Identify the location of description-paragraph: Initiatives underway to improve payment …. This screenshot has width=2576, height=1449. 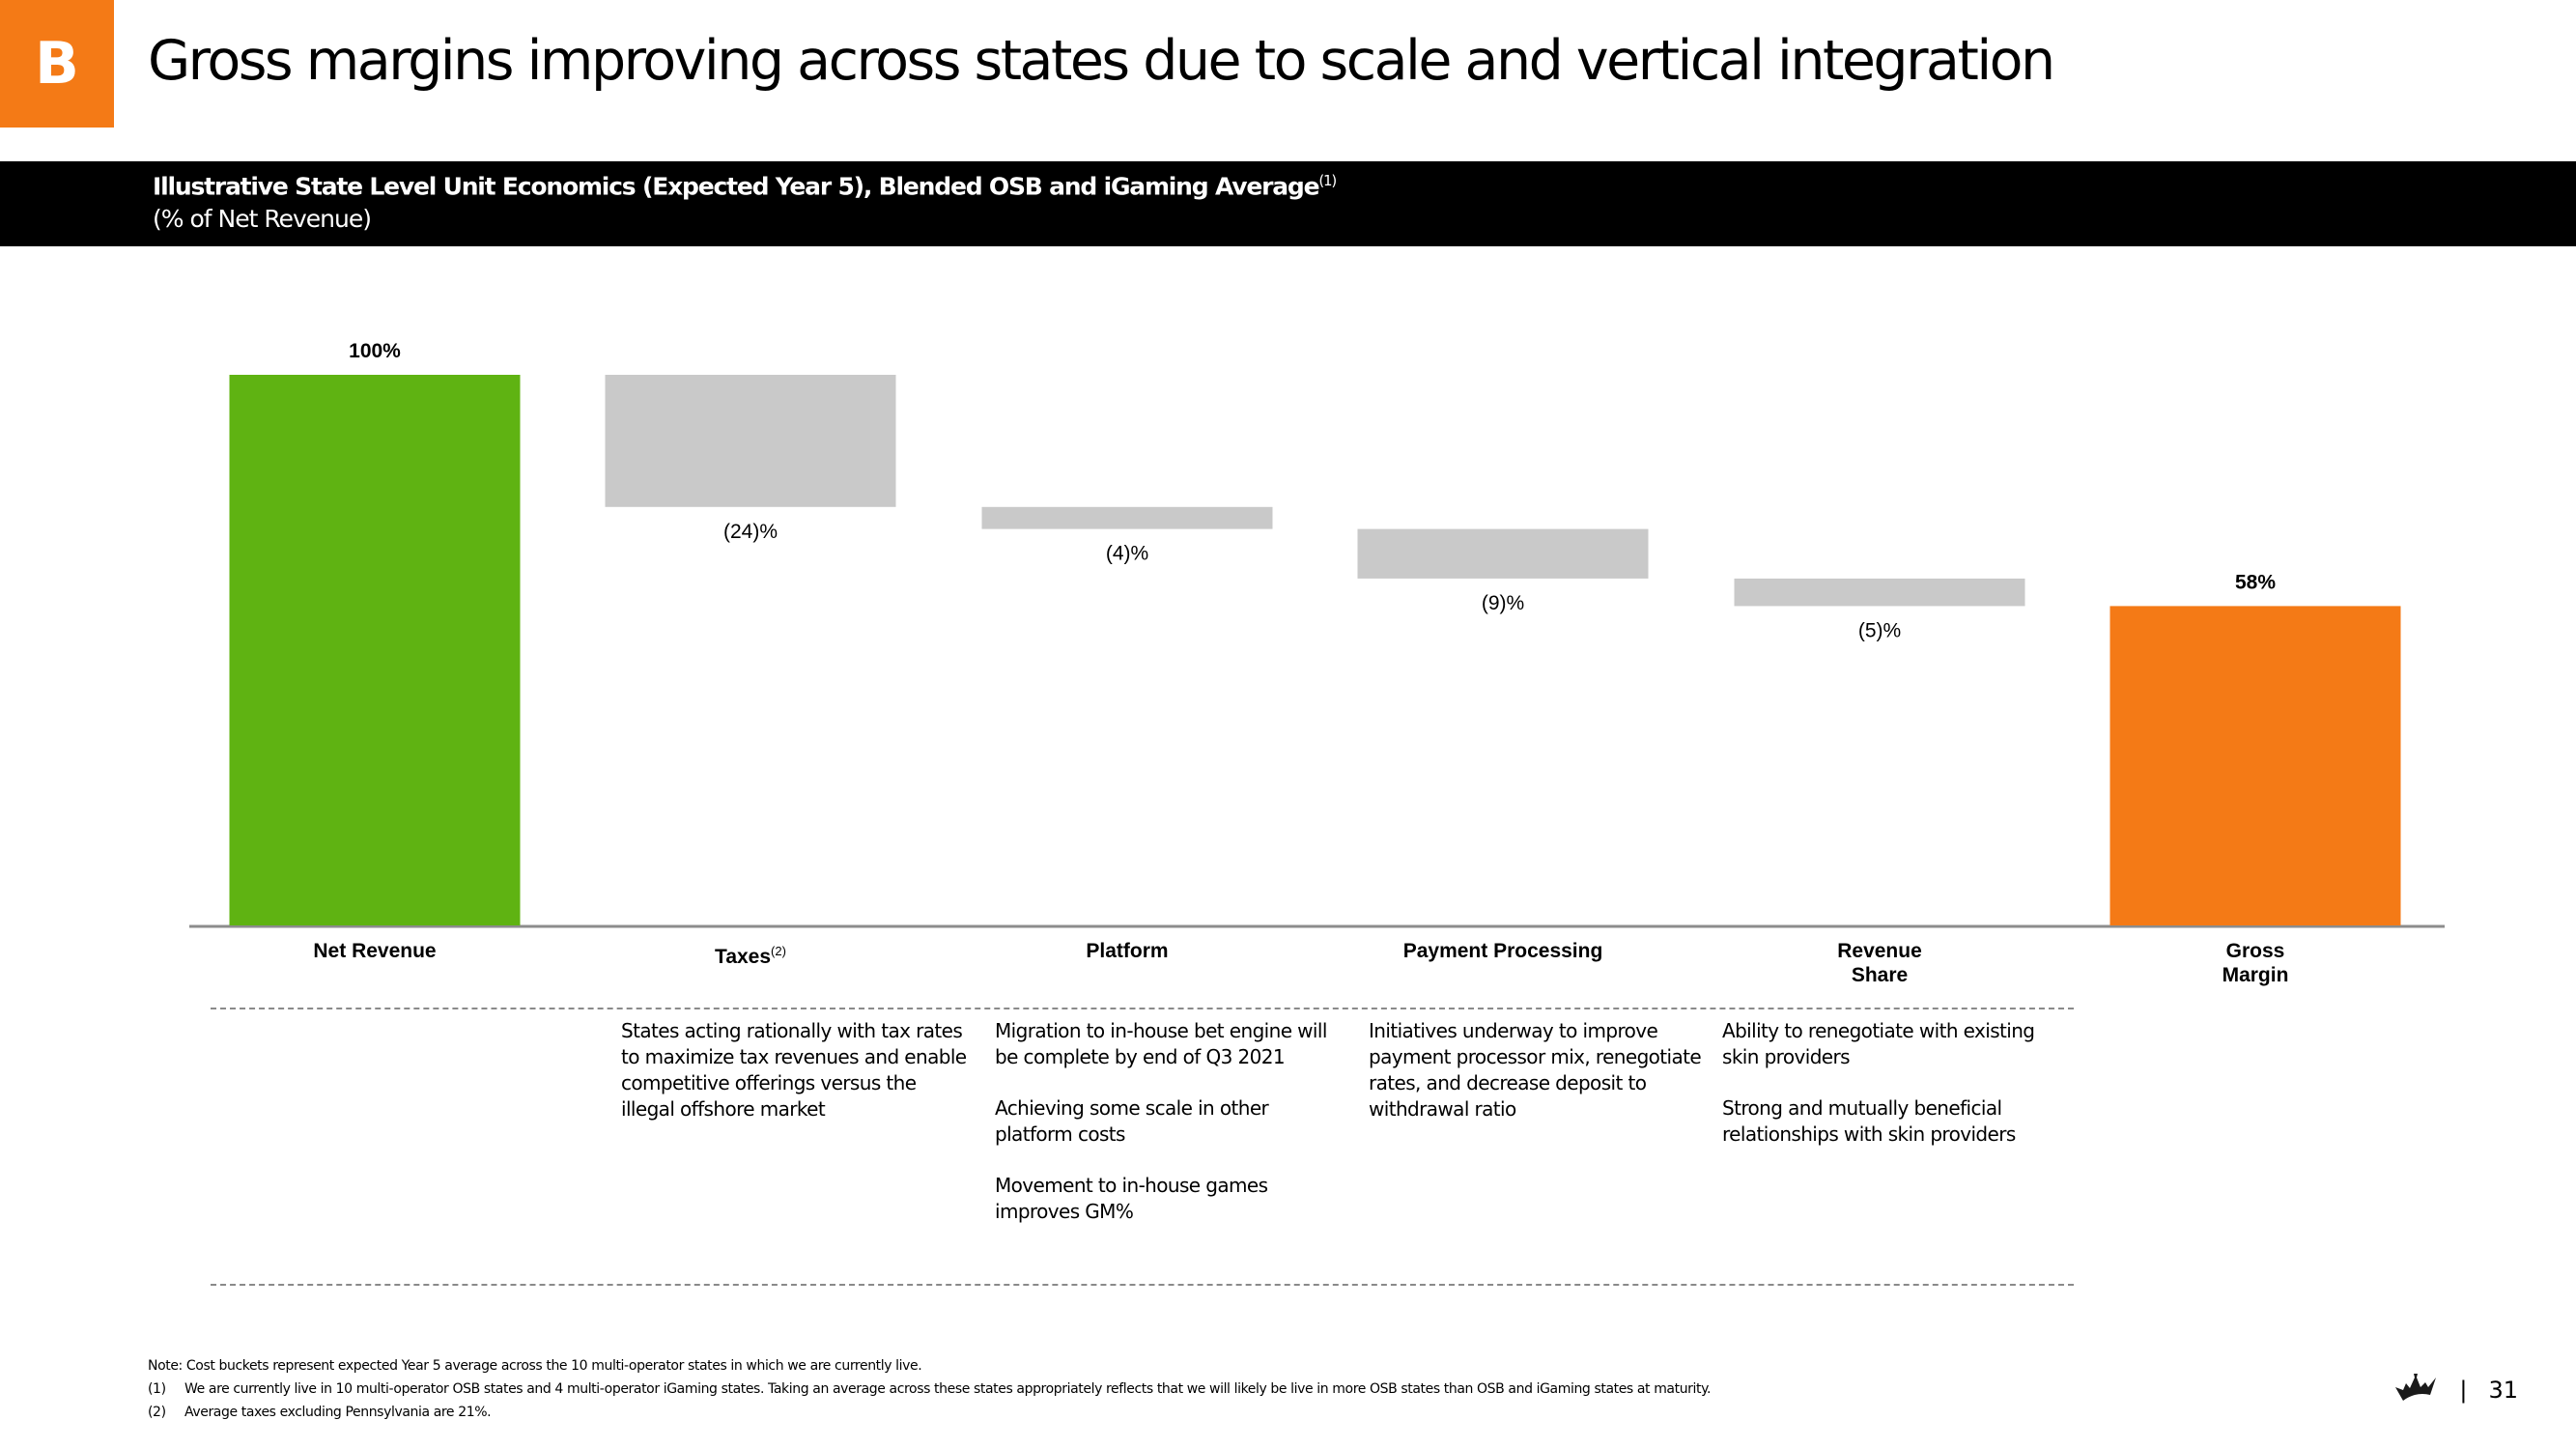
(1535, 1070).